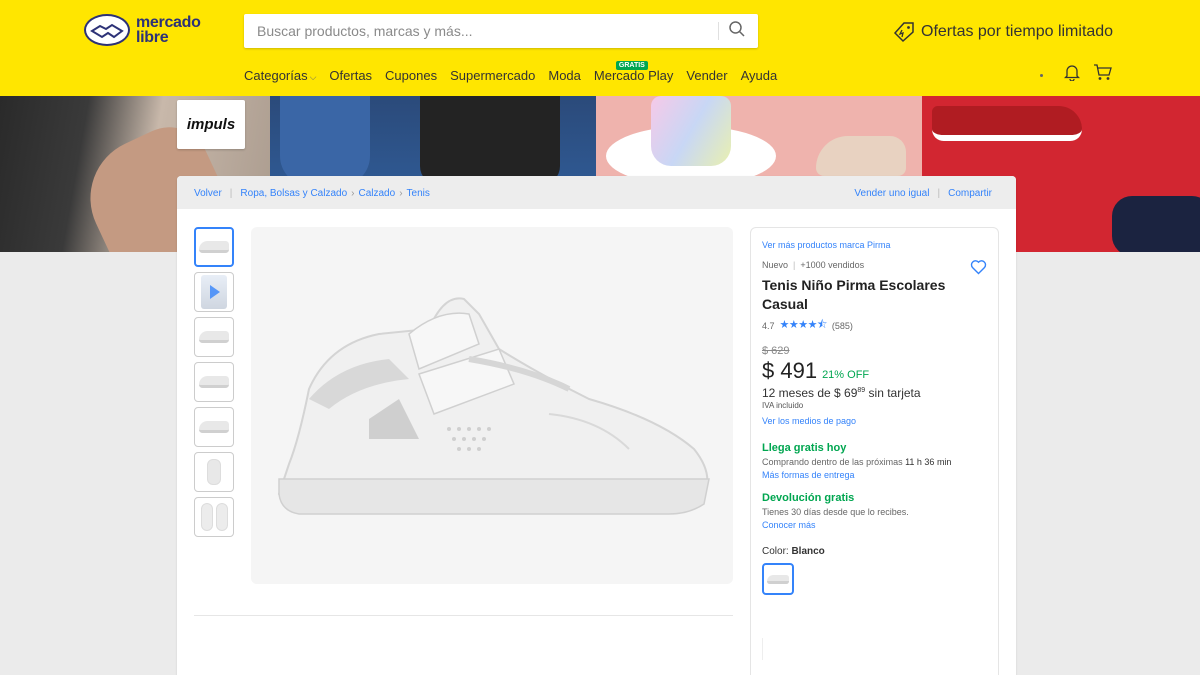 This screenshot has width=1200, height=675. What do you see at coordinates (479, 31) in the screenshot?
I see `search-input` at bounding box center [479, 31].